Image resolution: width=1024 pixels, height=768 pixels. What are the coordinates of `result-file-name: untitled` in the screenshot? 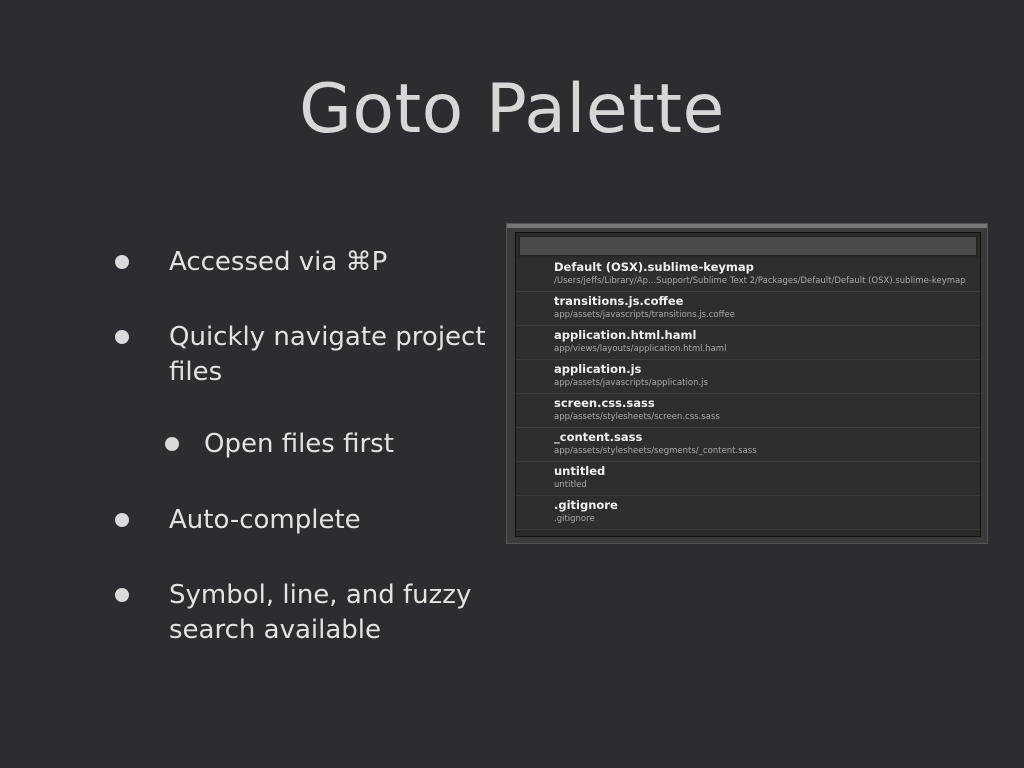 It's located at (580, 471).